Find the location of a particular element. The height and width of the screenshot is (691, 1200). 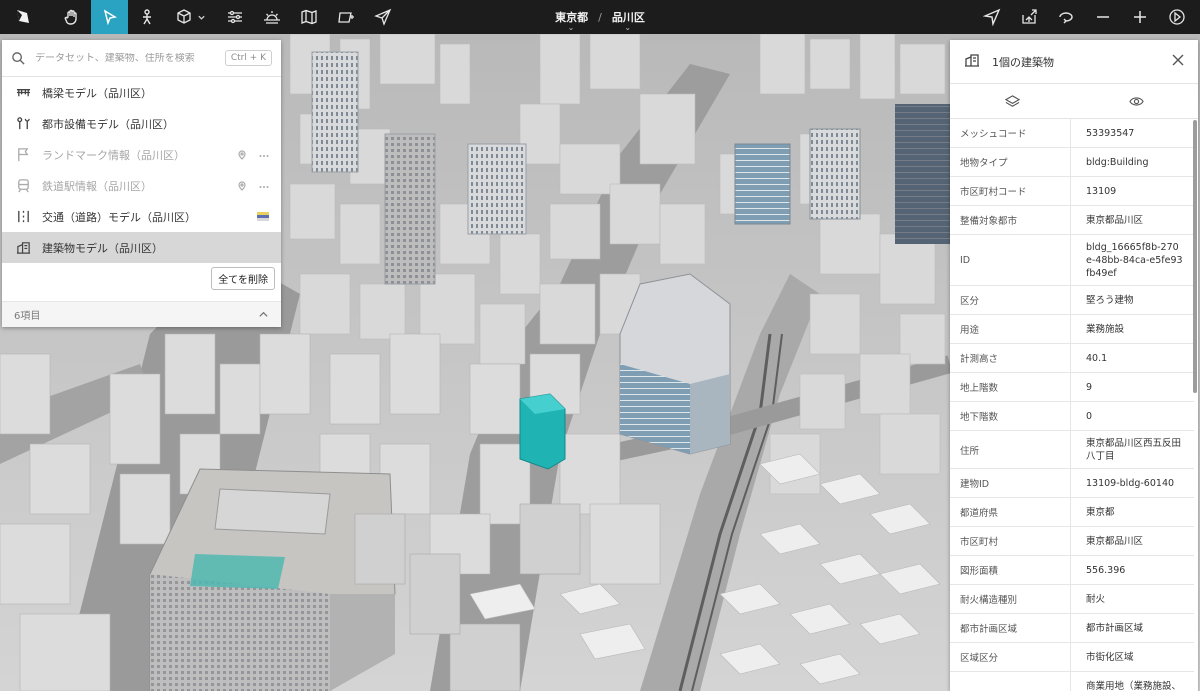

chevron-down-icon: ⌄ is located at coordinates (628, 27).